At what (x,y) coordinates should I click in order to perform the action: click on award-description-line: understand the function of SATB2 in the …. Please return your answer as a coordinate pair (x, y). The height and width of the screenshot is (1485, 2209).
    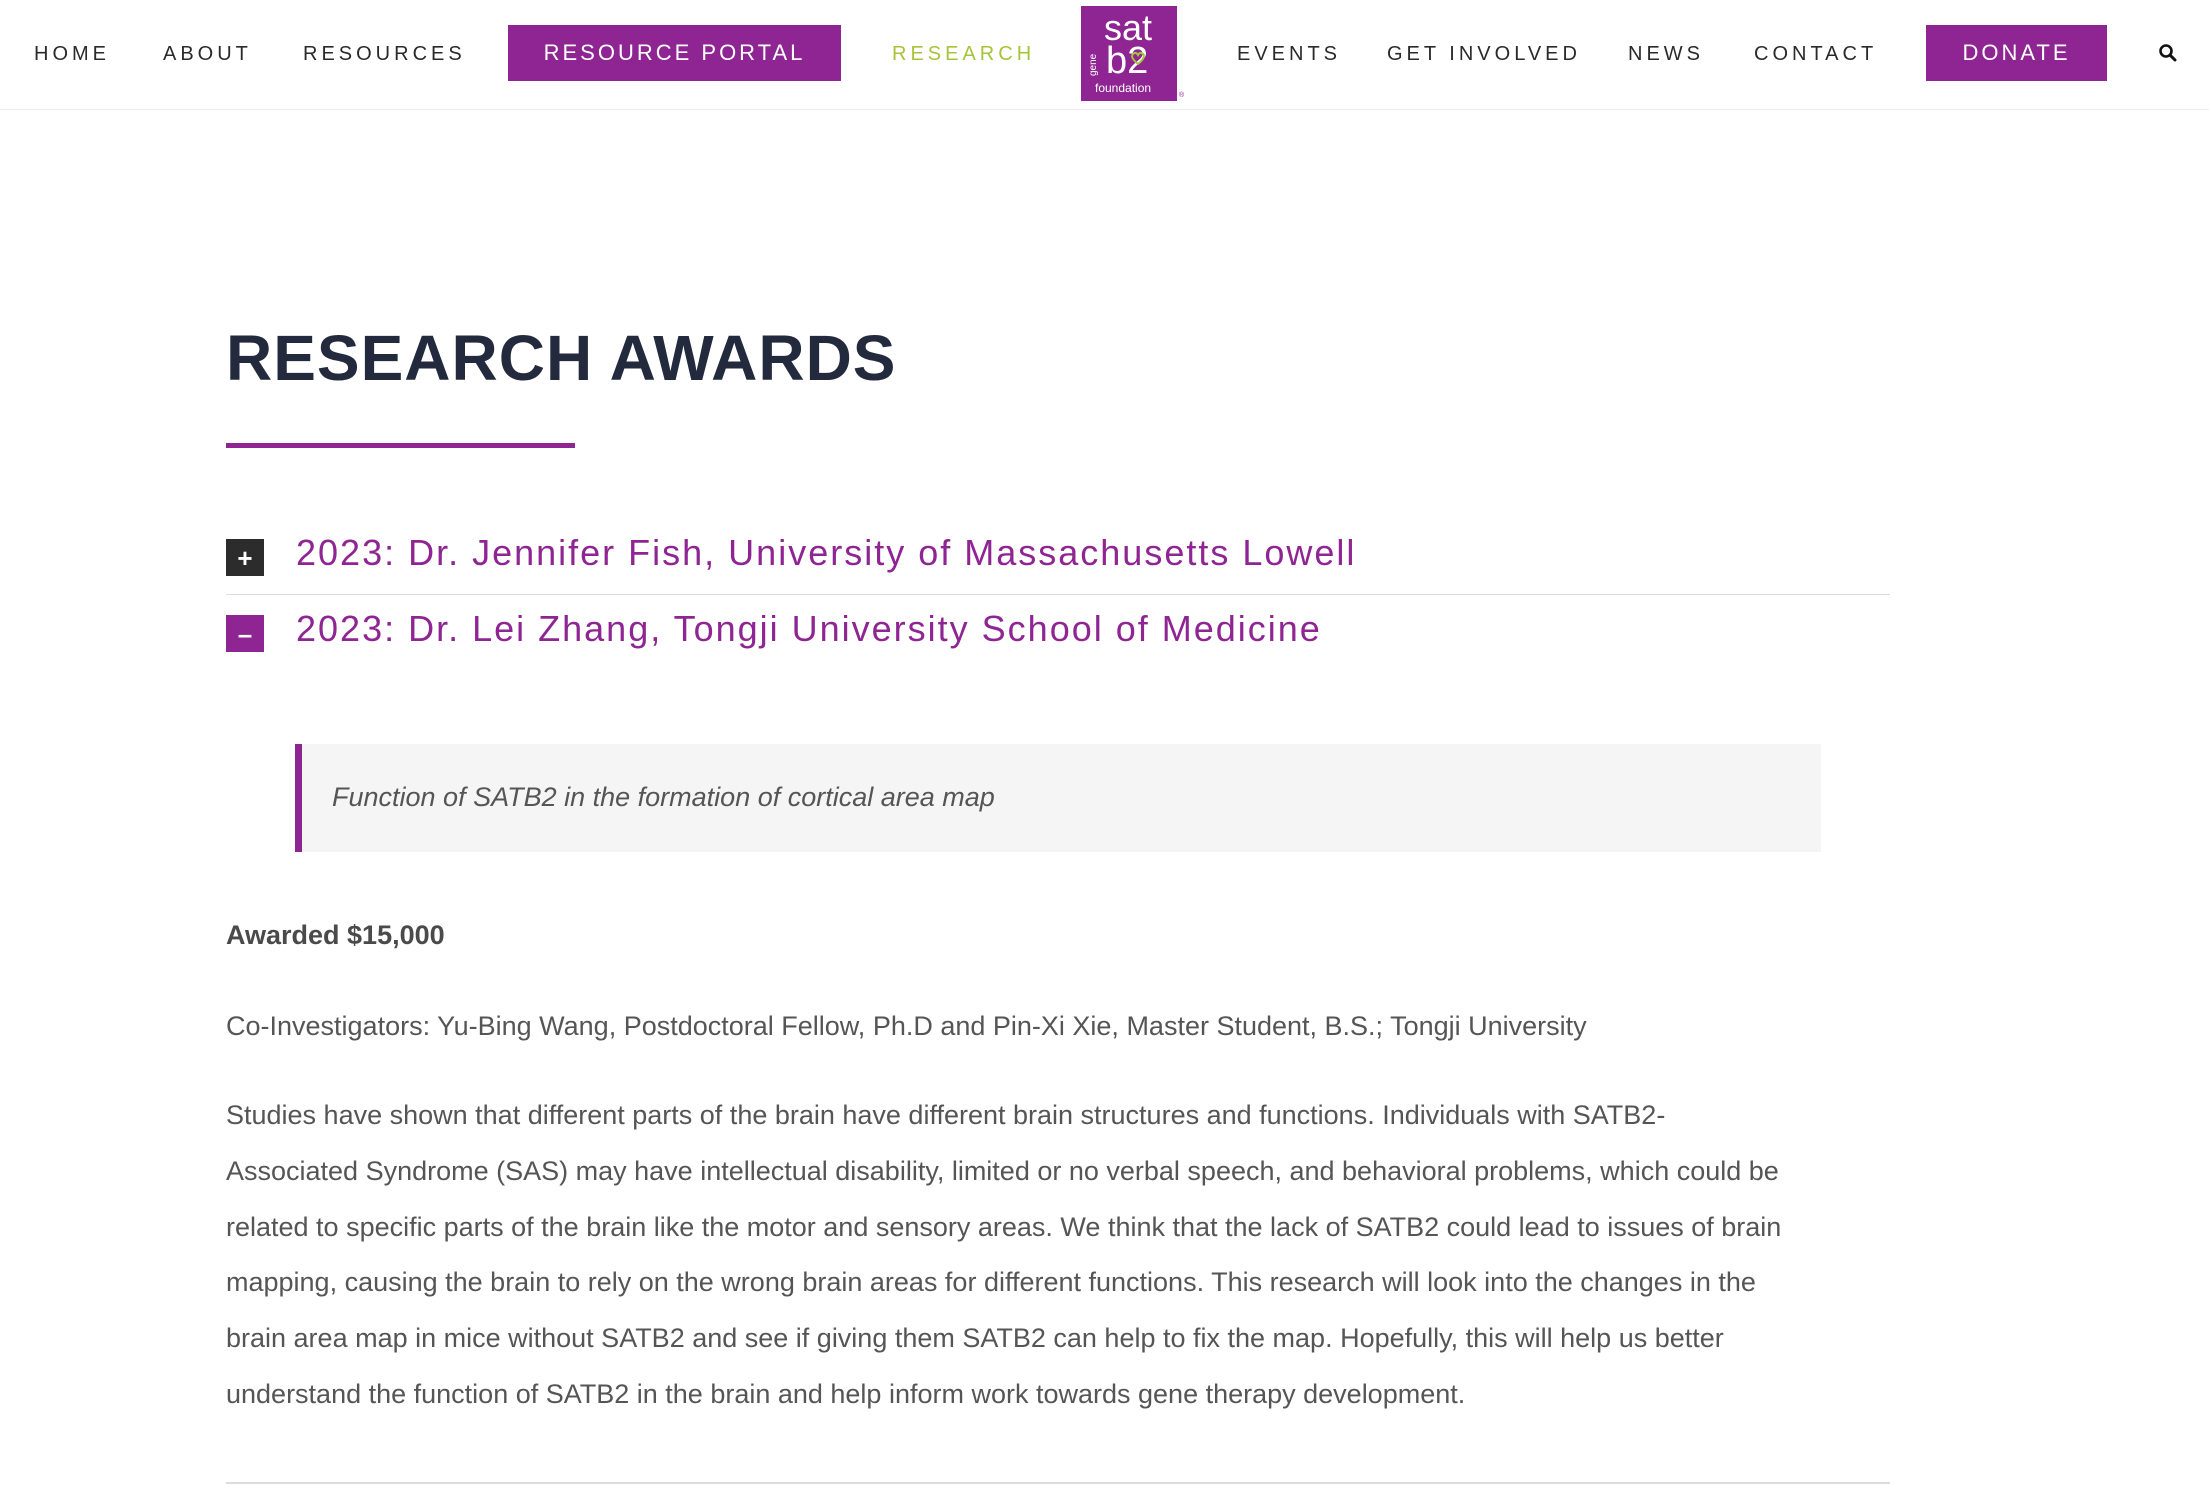
    Looking at the image, I should click on (846, 1394).